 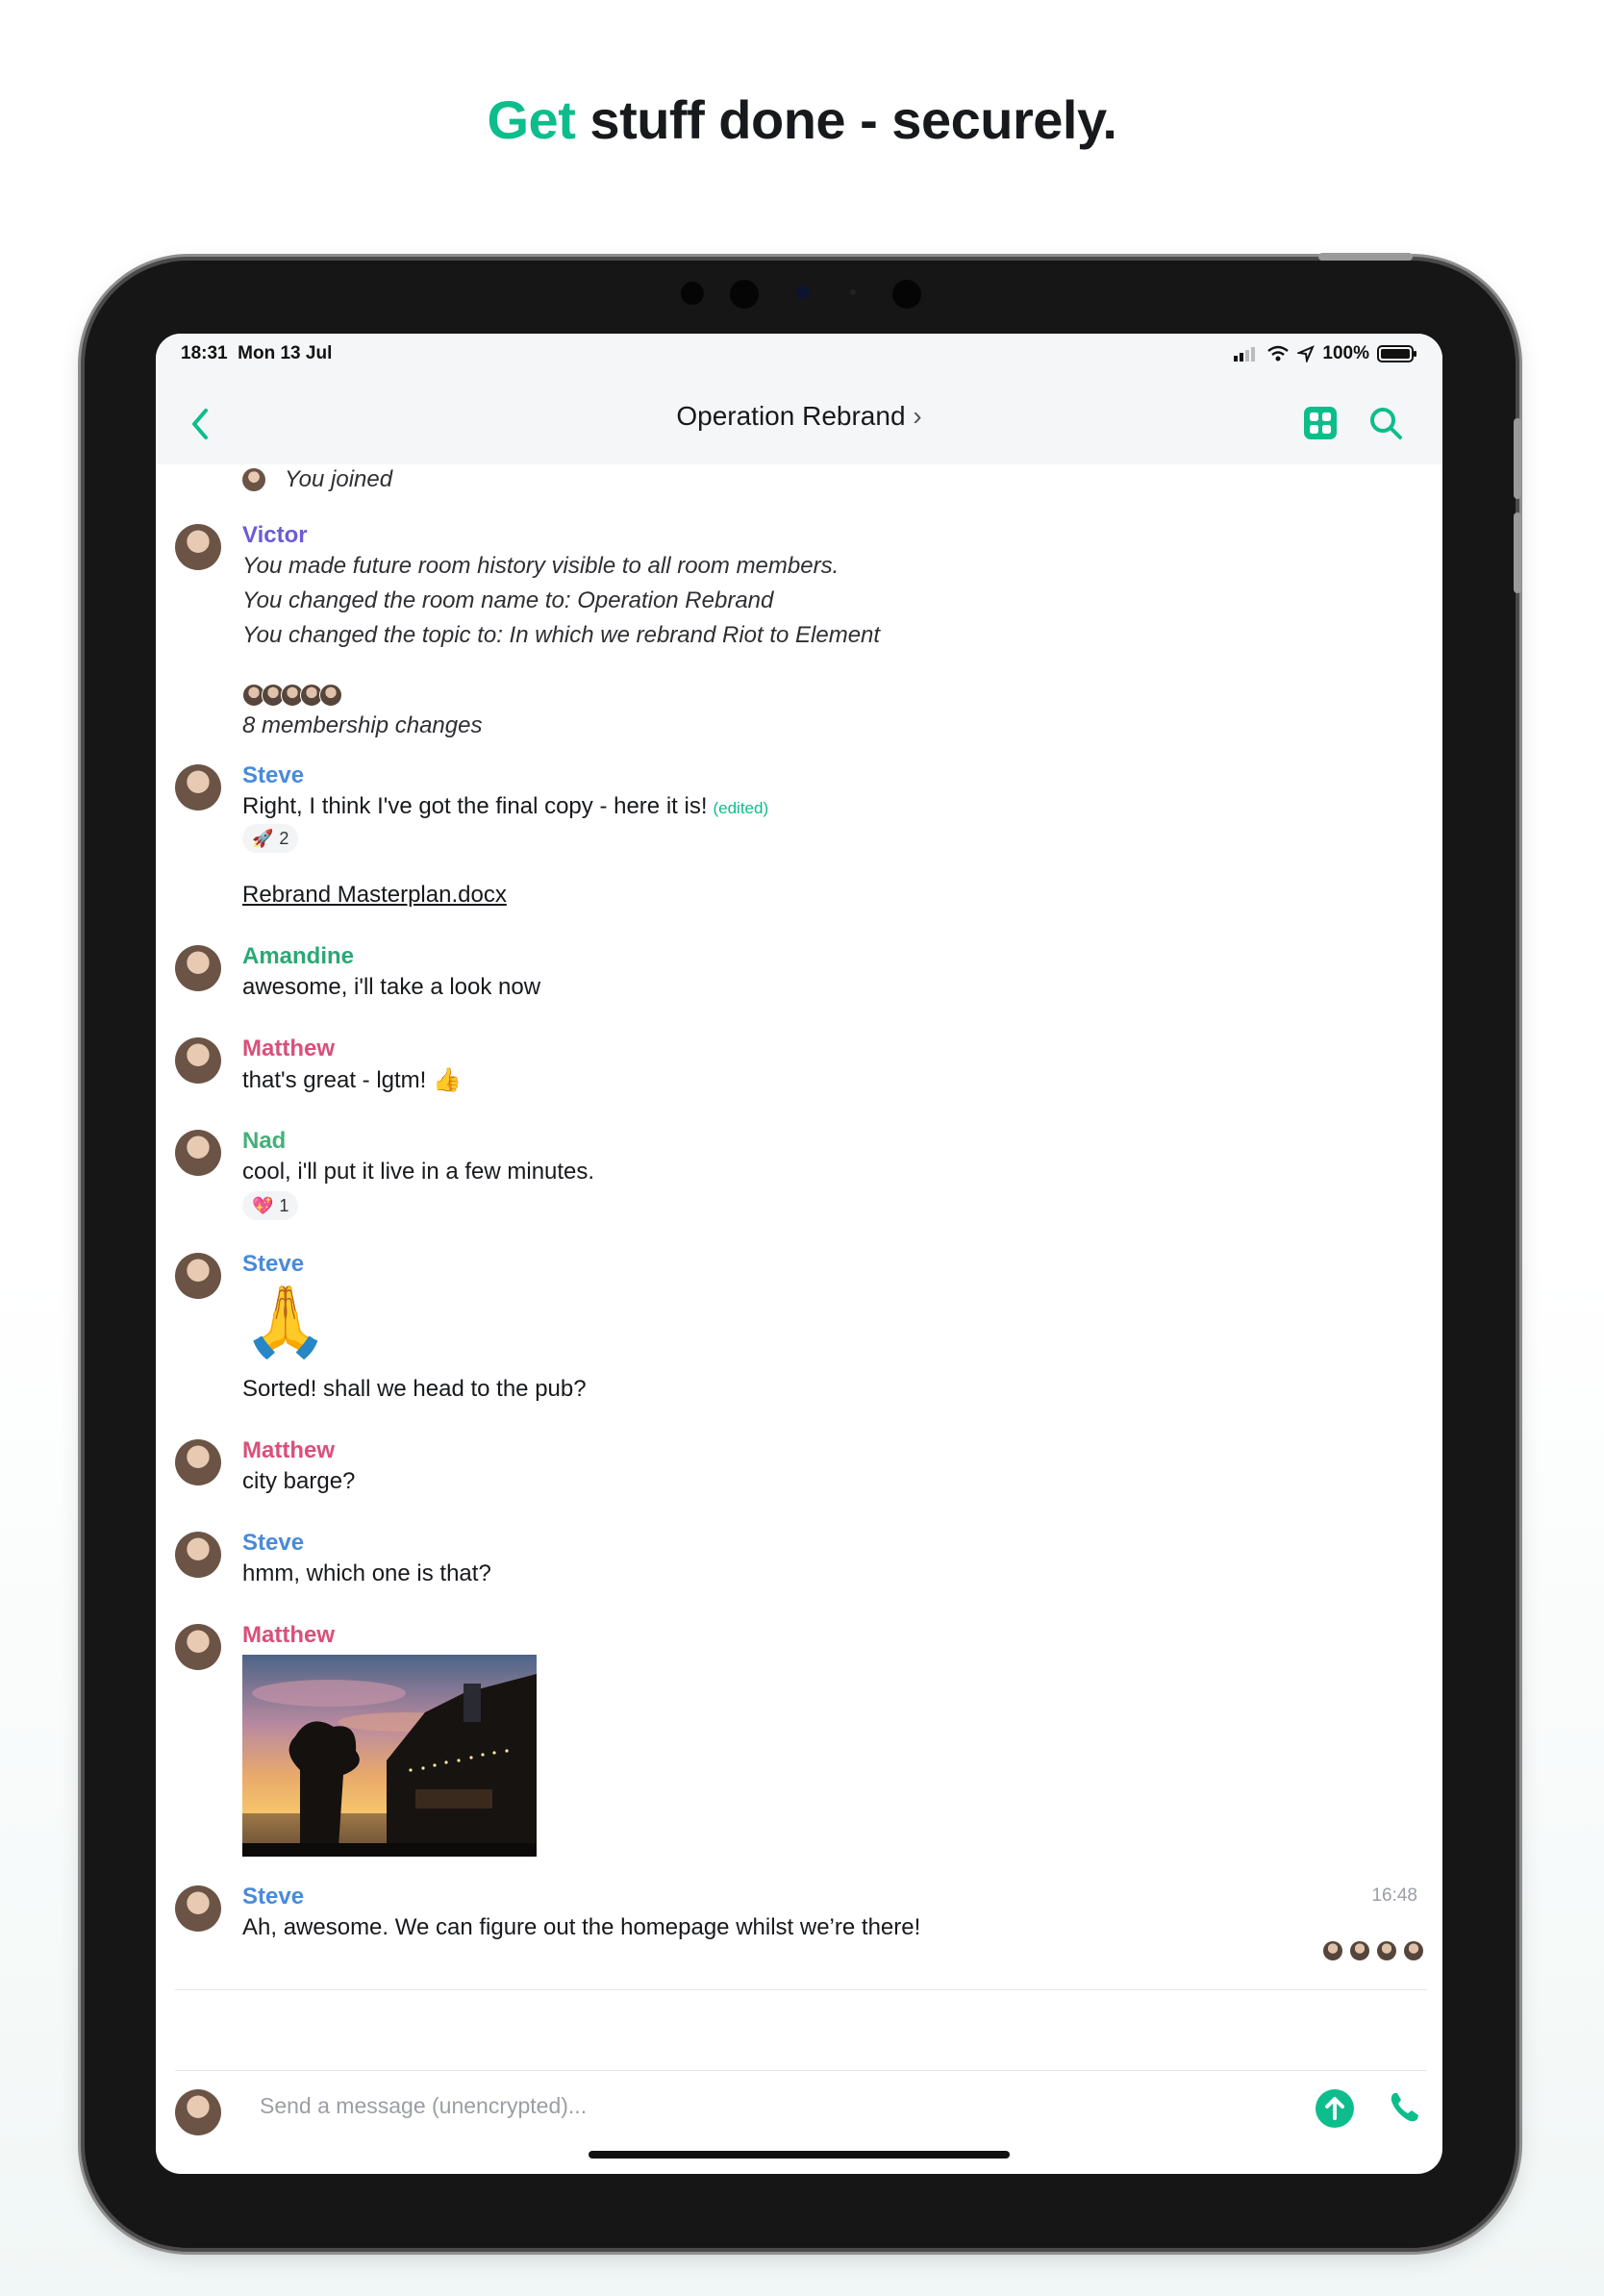 I want to click on phone-icon, so click(x=1405, y=2107).